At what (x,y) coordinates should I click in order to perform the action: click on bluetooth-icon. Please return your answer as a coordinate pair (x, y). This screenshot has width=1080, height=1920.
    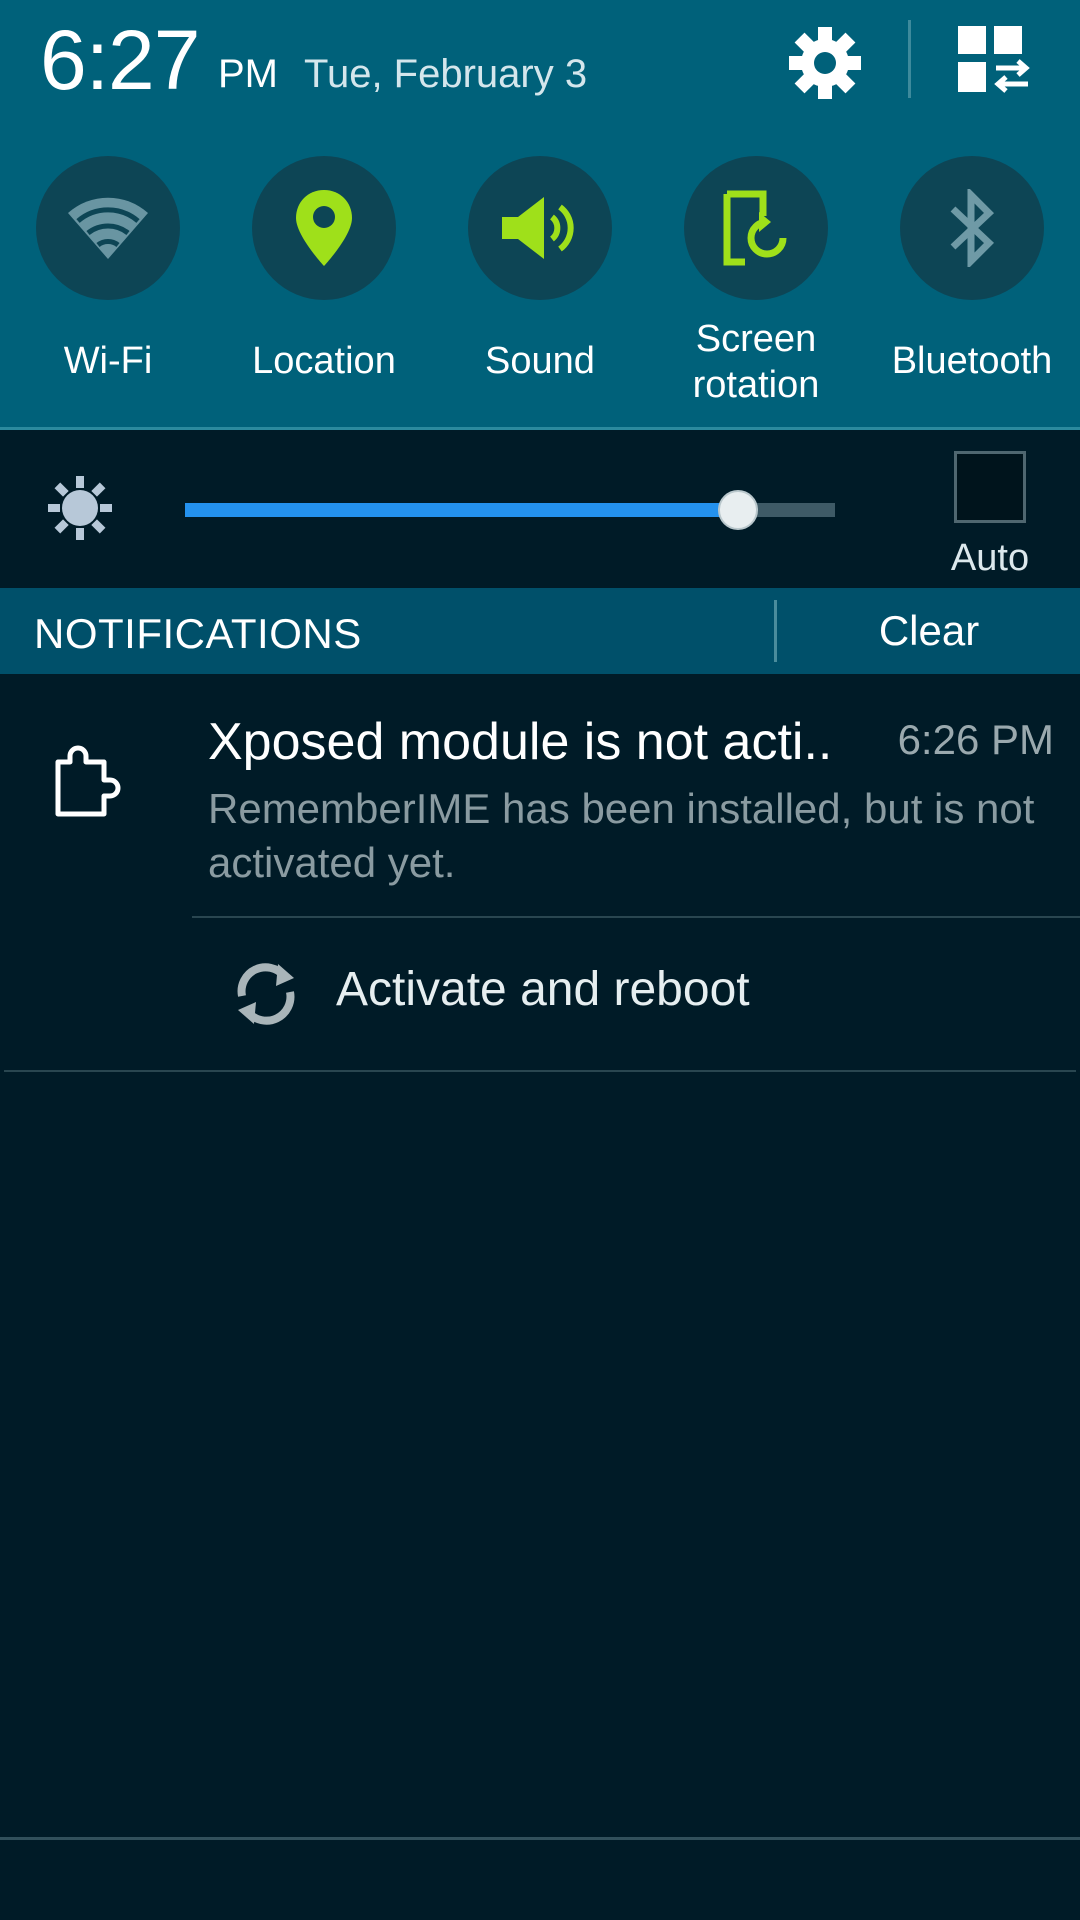
    Looking at the image, I should click on (972, 228).